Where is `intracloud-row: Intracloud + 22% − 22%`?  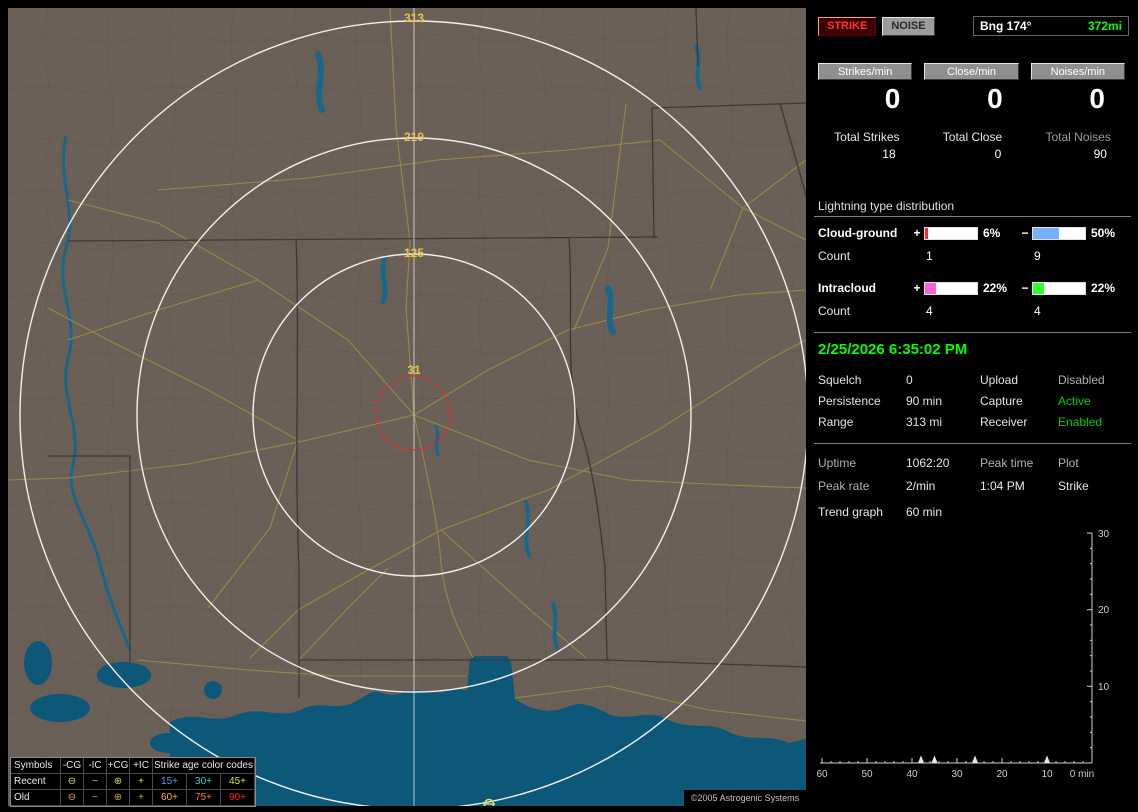
intracloud-row: Intracloud + 22% − 22% is located at coordinates (974, 288).